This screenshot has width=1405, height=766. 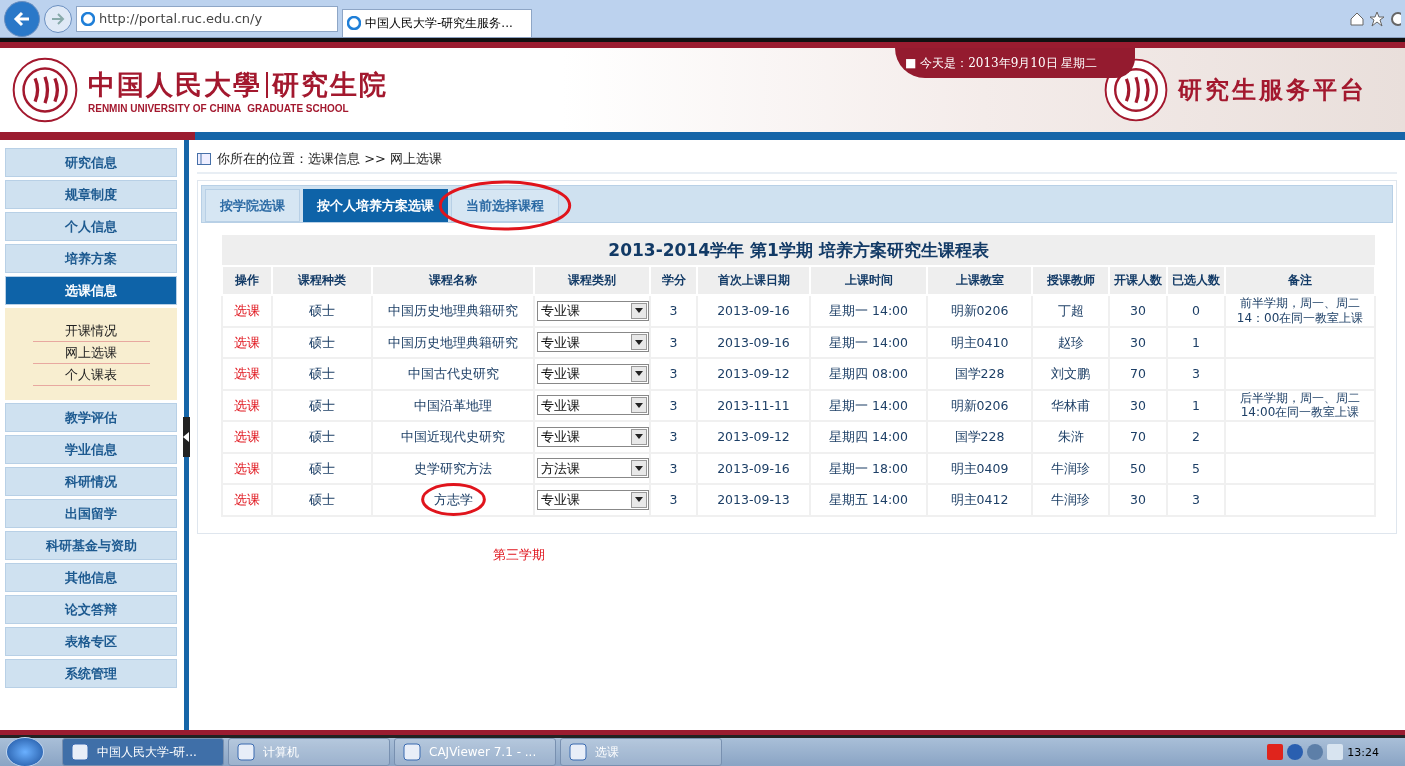 What do you see at coordinates (252, 205) in the screenshot?
I see `tab: 按学院选课` at bounding box center [252, 205].